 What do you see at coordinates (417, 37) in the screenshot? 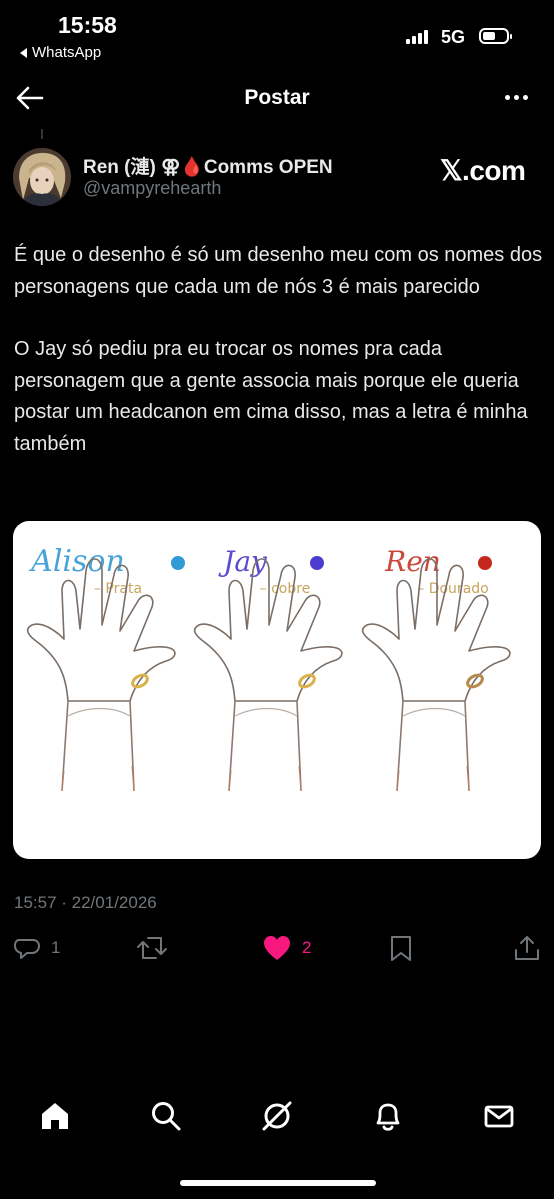
I see `signal-strength-icon` at bounding box center [417, 37].